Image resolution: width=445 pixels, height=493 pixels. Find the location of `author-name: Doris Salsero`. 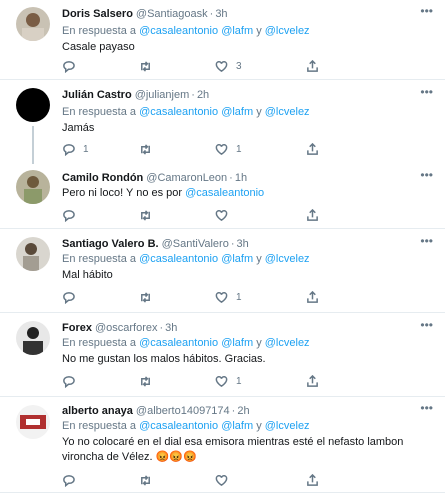

author-name: Doris Salsero is located at coordinates (97, 14).